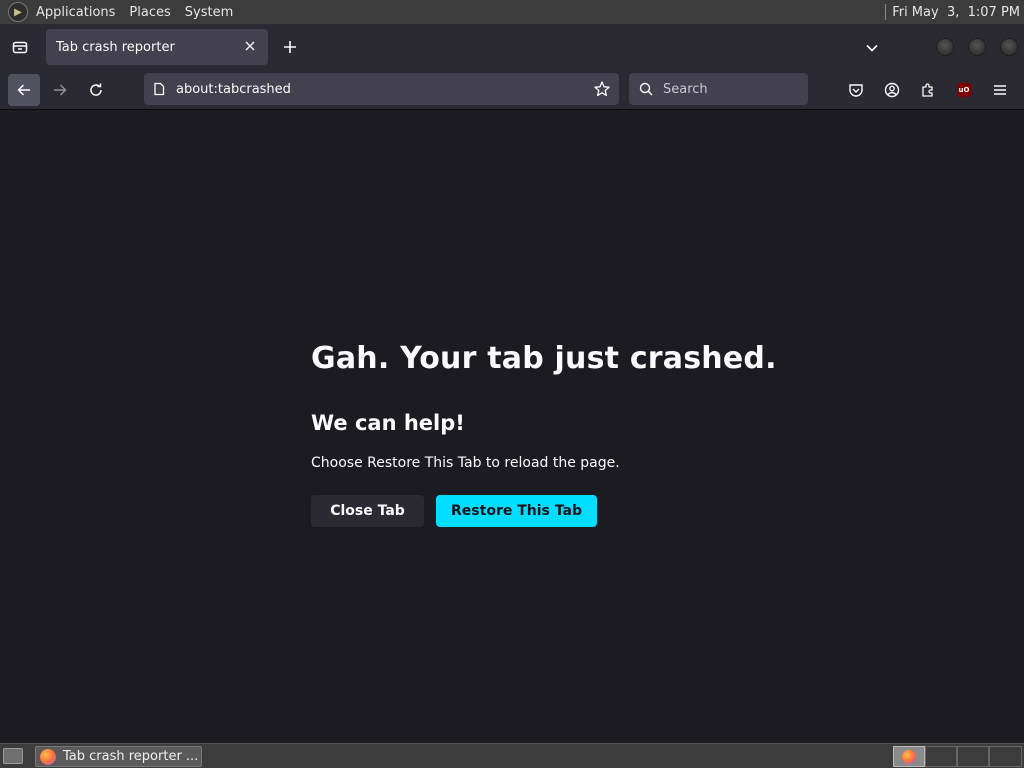  Describe the element at coordinates (512, 47) in the screenshot. I see `tab-strip: Tab crash reporter` at that location.